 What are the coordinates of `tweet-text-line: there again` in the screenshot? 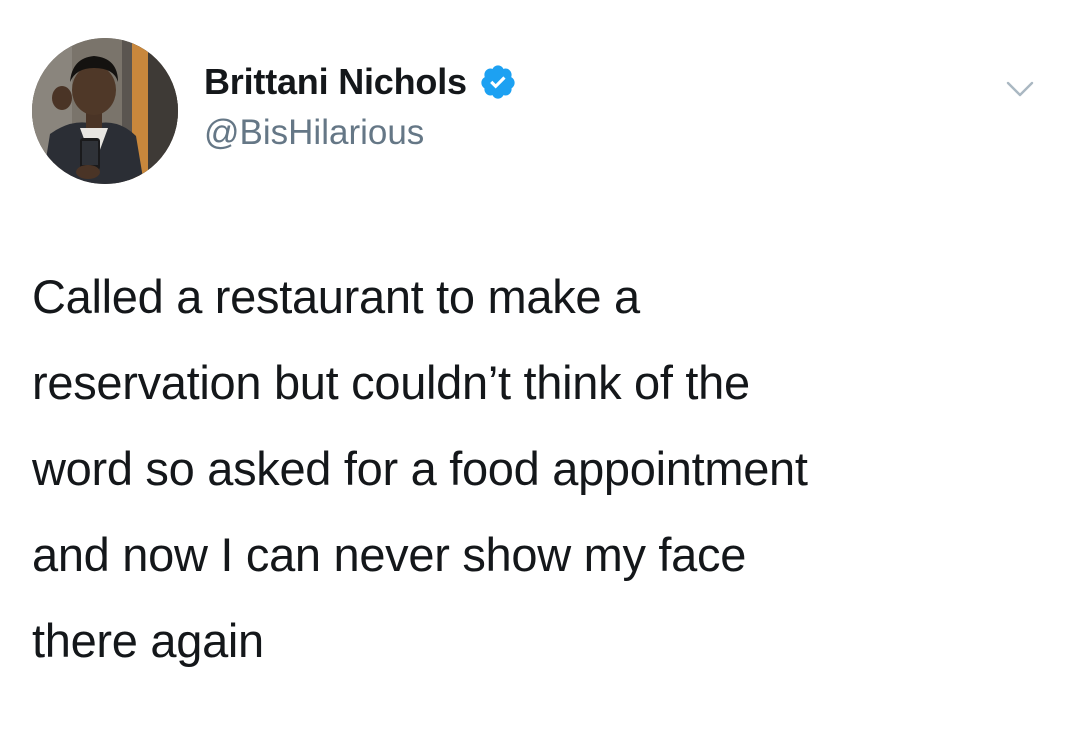 It's located at (148, 640).